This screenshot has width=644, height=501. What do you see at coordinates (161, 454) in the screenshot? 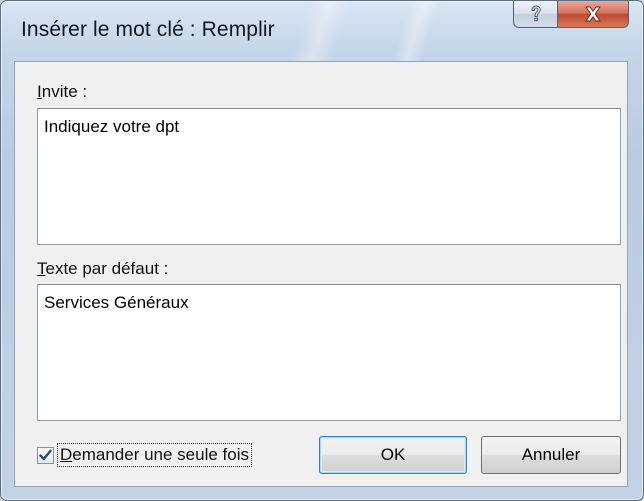
I see `ask-once-label-text: emander une seule fois` at bounding box center [161, 454].